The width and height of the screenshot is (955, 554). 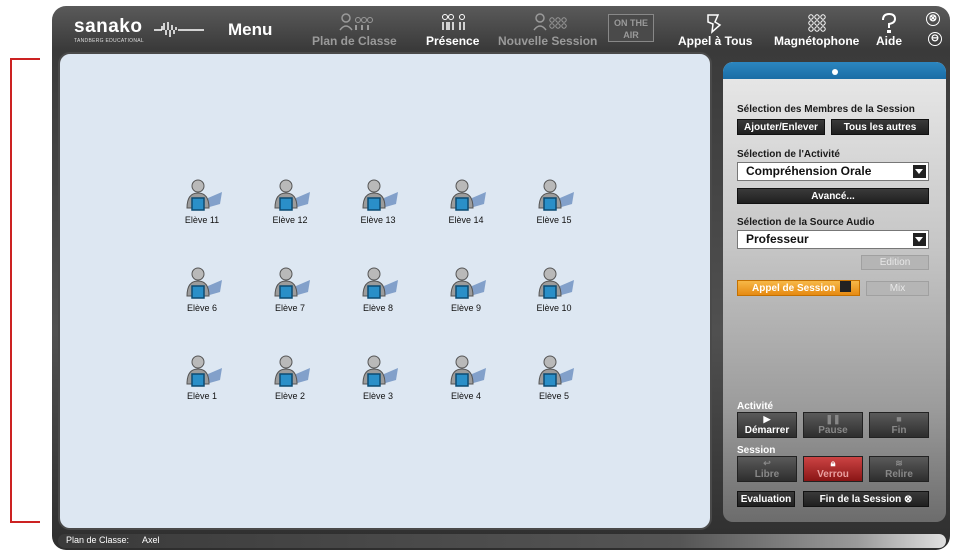 I want to click on student-label: Elève 1, so click(x=202, y=396).